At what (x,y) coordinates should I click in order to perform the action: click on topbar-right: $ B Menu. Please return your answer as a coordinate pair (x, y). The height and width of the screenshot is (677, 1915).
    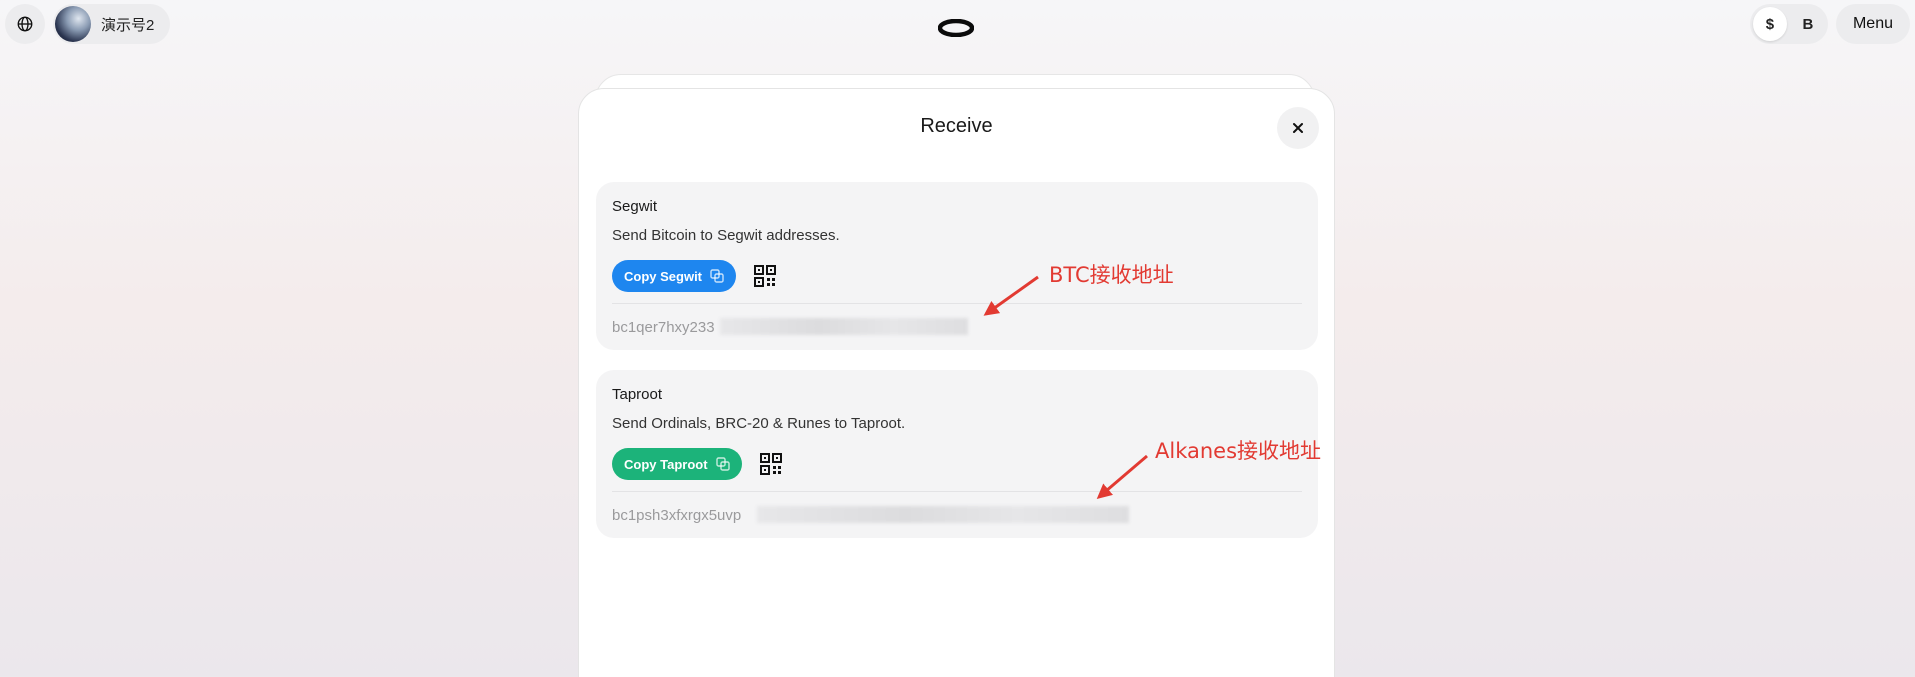
    Looking at the image, I should click on (1829, 24).